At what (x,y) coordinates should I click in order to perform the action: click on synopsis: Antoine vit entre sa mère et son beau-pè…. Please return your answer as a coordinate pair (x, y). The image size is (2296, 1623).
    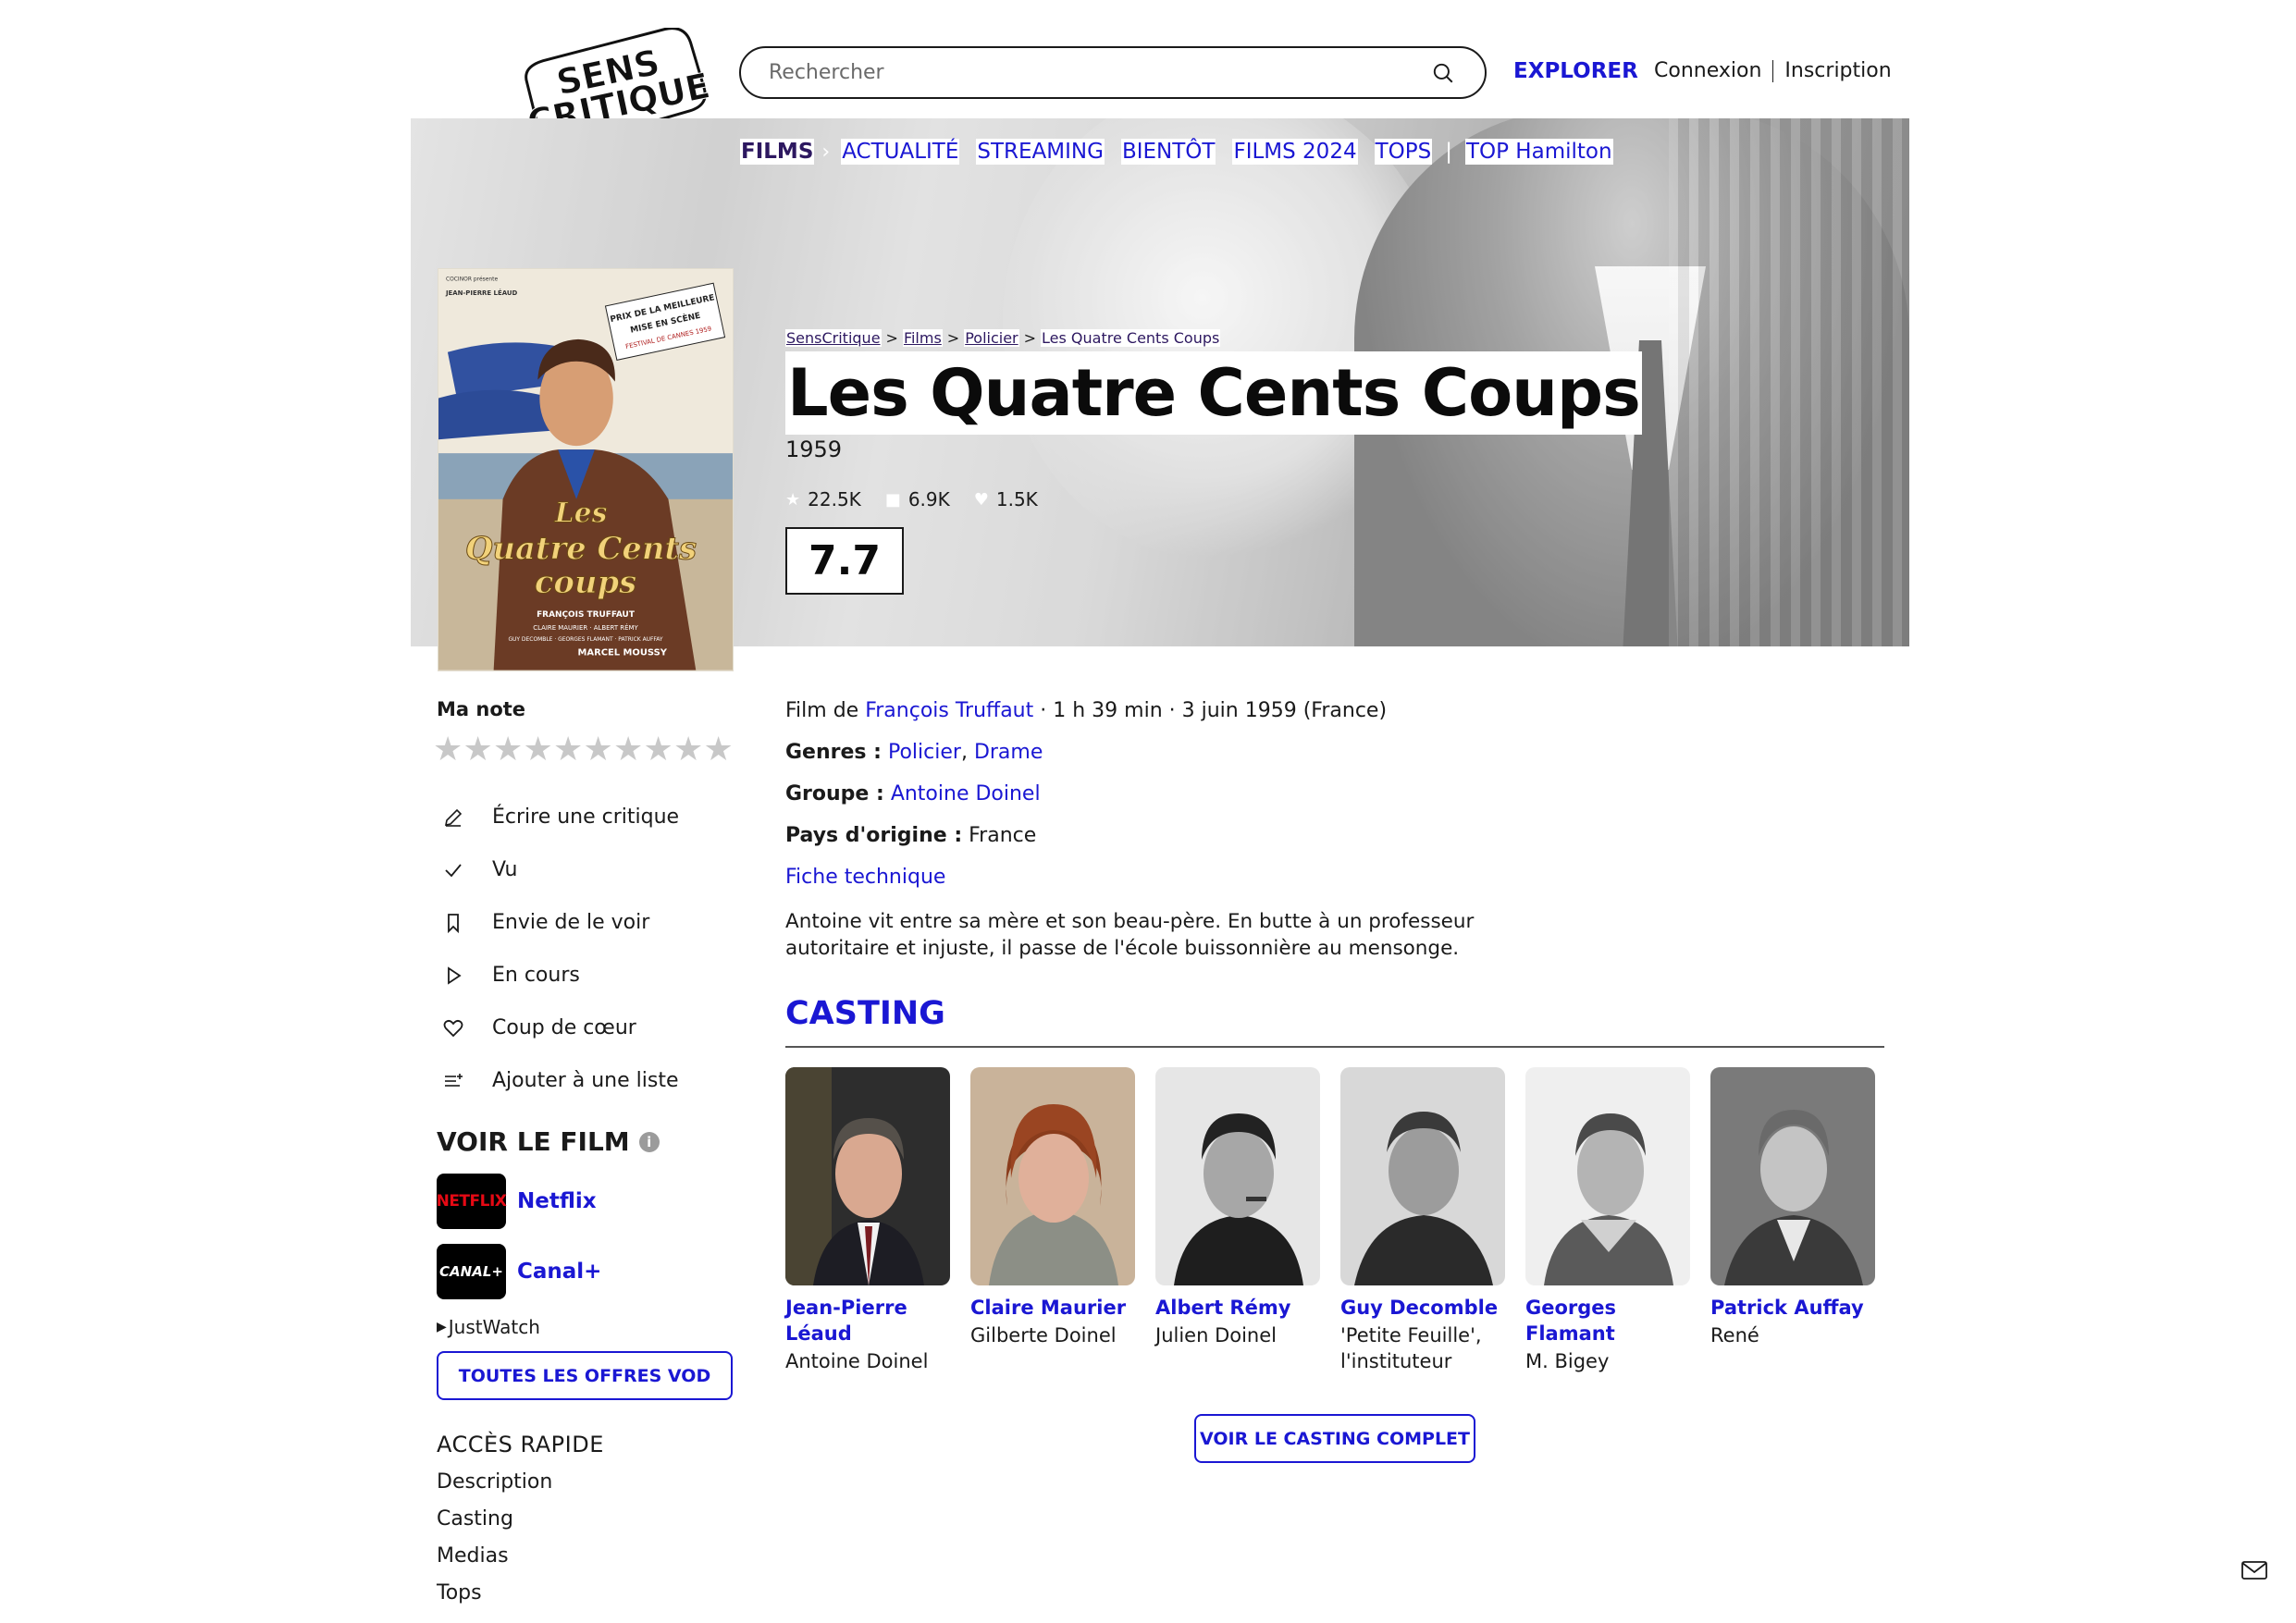
    Looking at the image, I should click on (1130, 935).